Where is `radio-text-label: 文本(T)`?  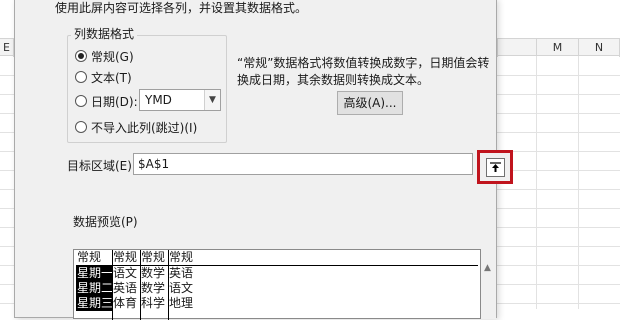
radio-text-label: 文本(T) is located at coordinates (111, 77).